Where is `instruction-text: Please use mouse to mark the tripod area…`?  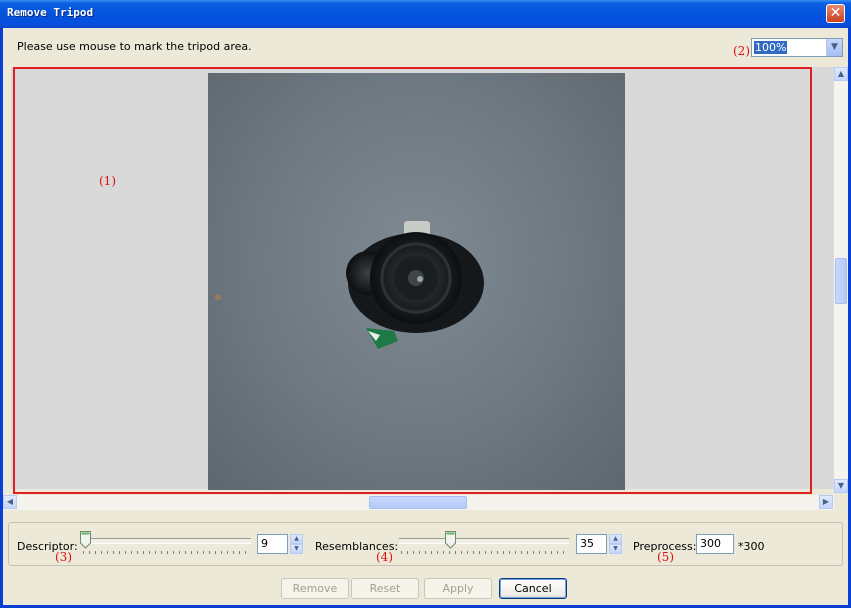 instruction-text: Please use mouse to mark the tripod area… is located at coordinates (134, 46).